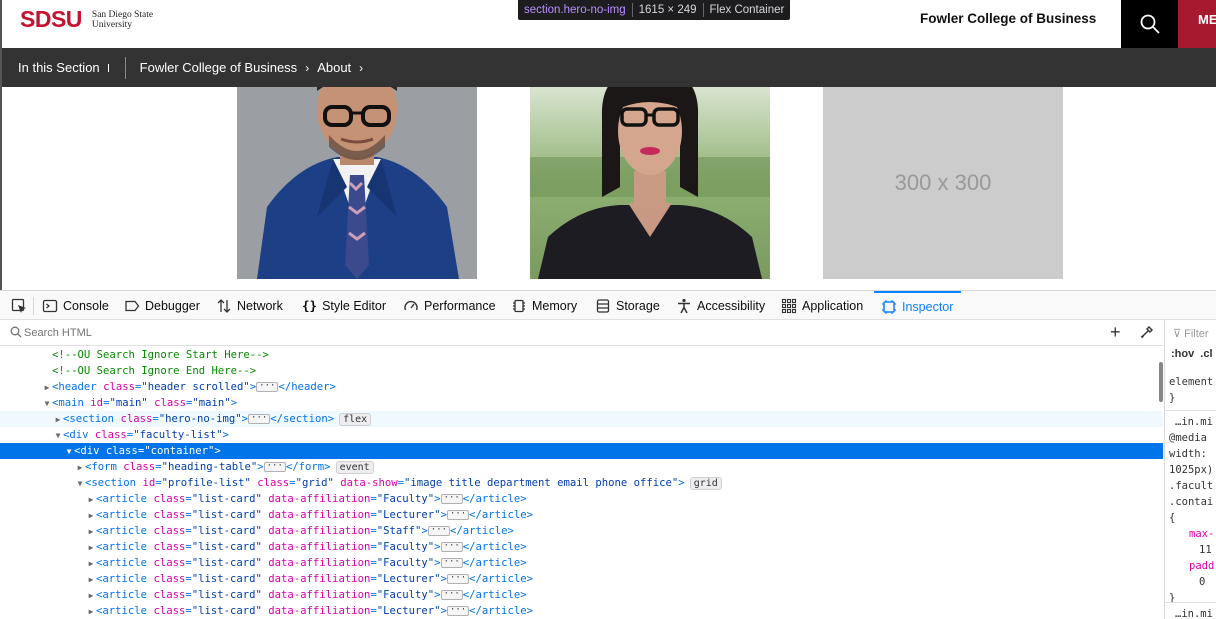 This screenshot has height=619, width=1216. I want to click on markup-node: <!--OU Search Ignore End Here-->, so click(581, 371).